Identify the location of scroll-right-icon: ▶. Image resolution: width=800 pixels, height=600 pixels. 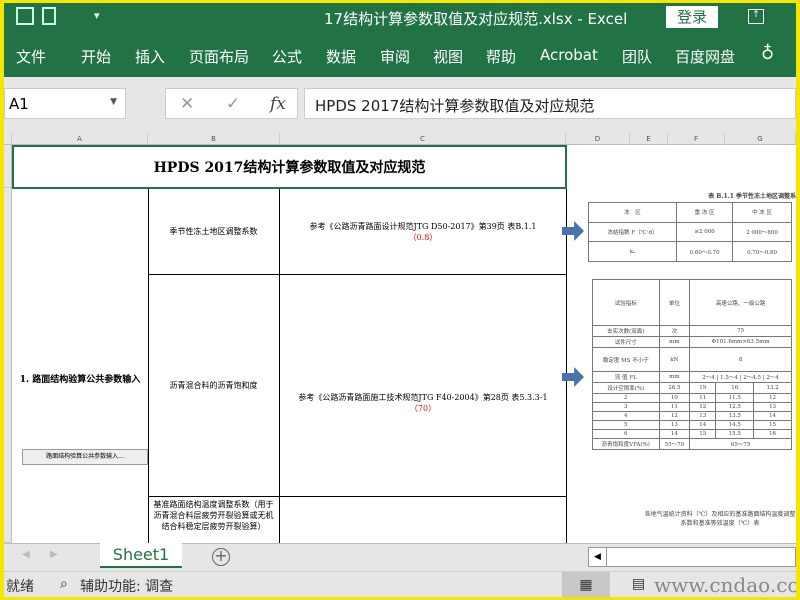
(54, 554).